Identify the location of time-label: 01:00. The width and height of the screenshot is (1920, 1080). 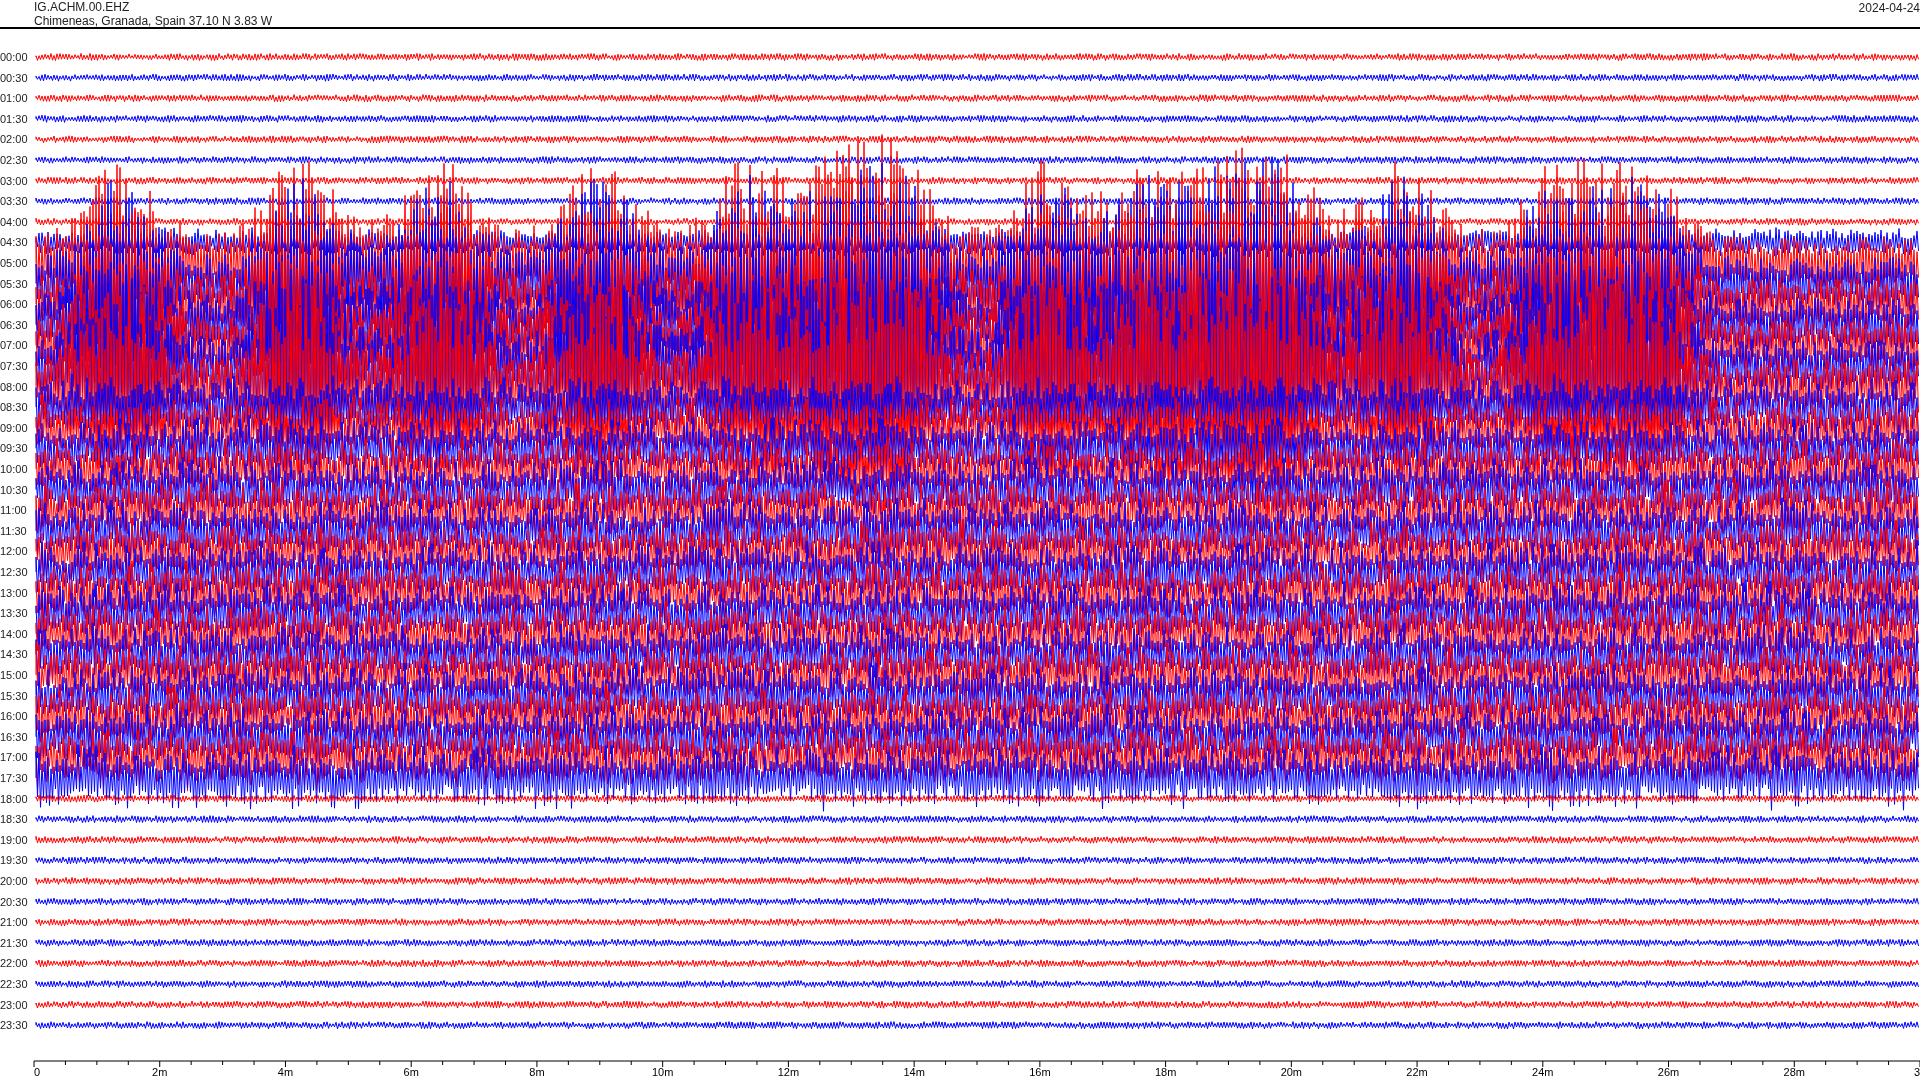
(14, 98).